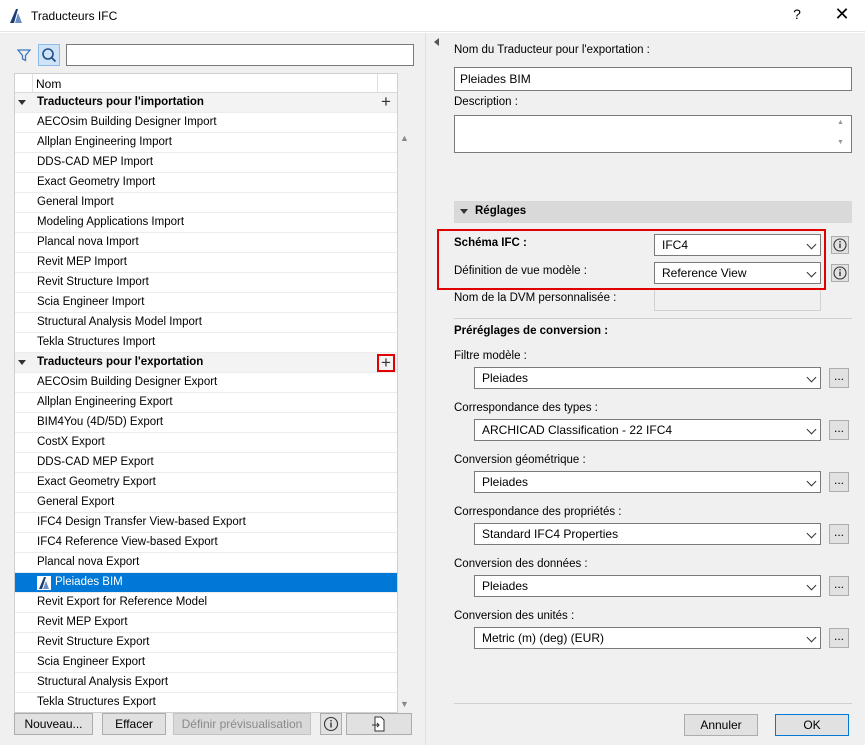 This screenshot has height=745, width=865. I want to click on list-item-label: Modeling Applications Import, so click(111, 222).